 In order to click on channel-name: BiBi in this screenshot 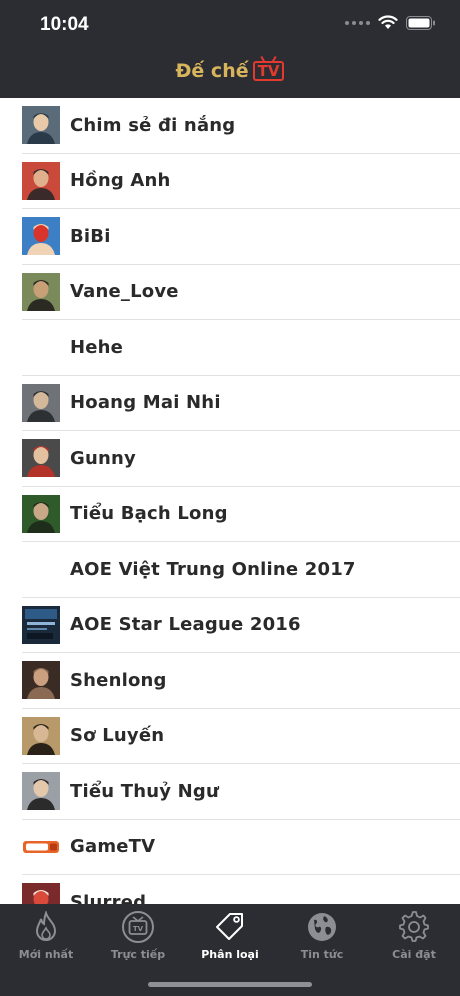, I will do `click(90, 236)`.